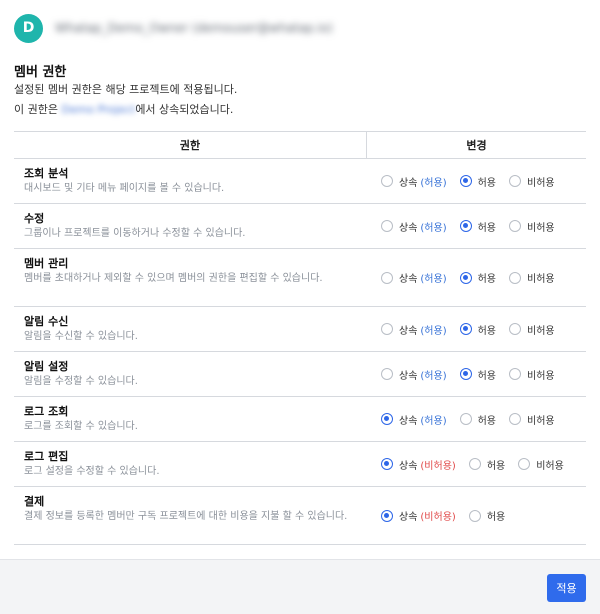 This screenshot has height=614, width=600. Describe the element at coordinates (126, 89) in the screenshot. I see `section-description: 설정된 멤버 권한은 해당 프로젝트에 적용됩니다.` at that location.